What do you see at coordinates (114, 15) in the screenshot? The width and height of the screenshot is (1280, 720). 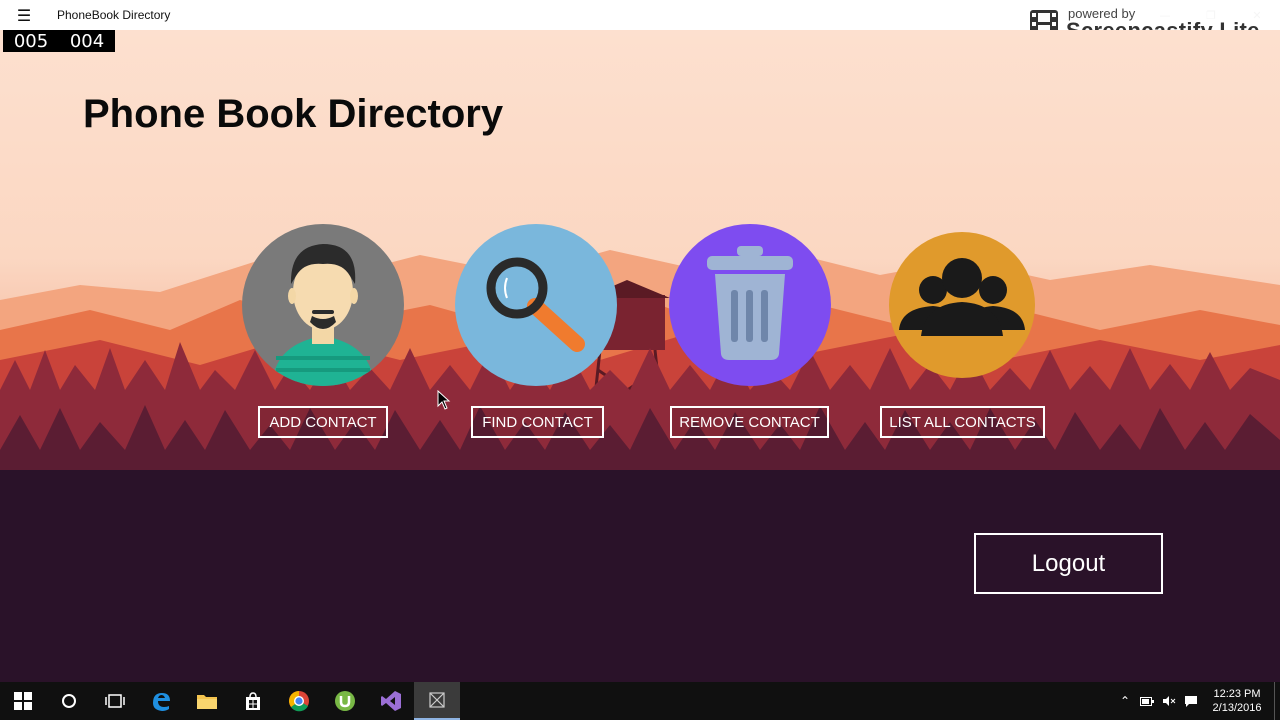 I see `window-title: PhoneBook Directory` at bounding box center [114, 15].